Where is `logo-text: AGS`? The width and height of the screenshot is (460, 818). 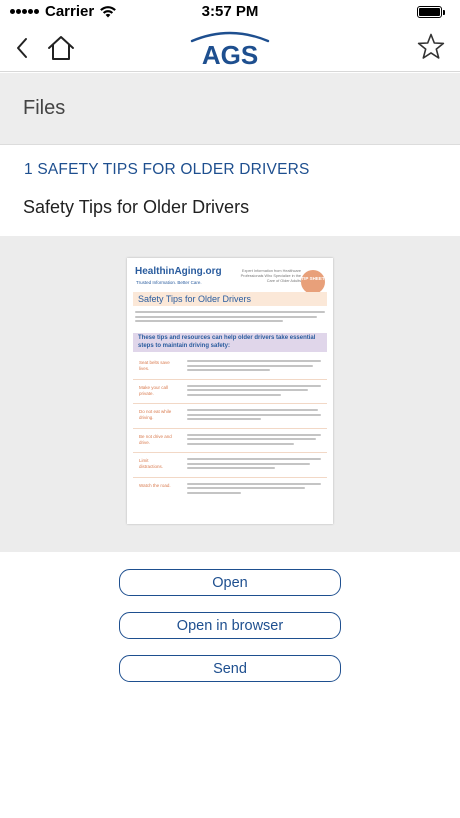 logo-text: AGS is located at coordinates (230, 54).